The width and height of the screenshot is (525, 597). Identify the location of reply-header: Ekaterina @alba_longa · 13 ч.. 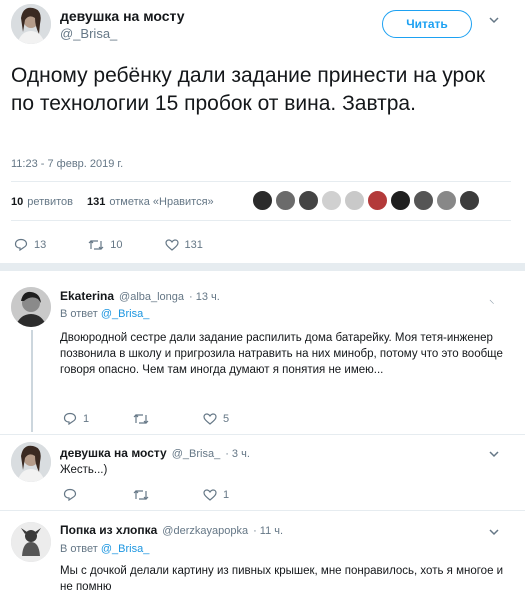
(140, 296).